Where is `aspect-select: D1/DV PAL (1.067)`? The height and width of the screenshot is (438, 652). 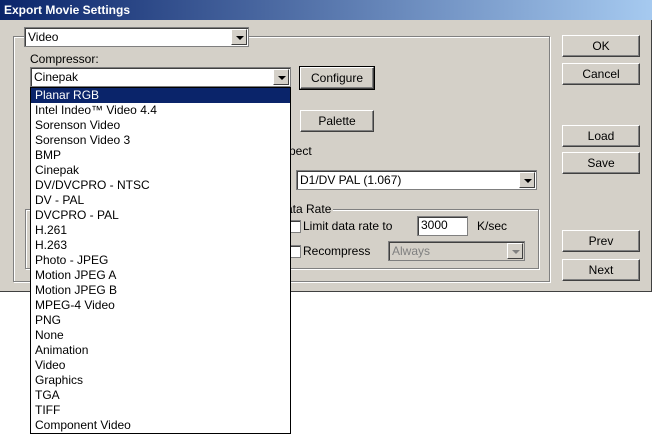
aspect-select: D1/DV PAL (1.067) is located at coordinates (416, 180).